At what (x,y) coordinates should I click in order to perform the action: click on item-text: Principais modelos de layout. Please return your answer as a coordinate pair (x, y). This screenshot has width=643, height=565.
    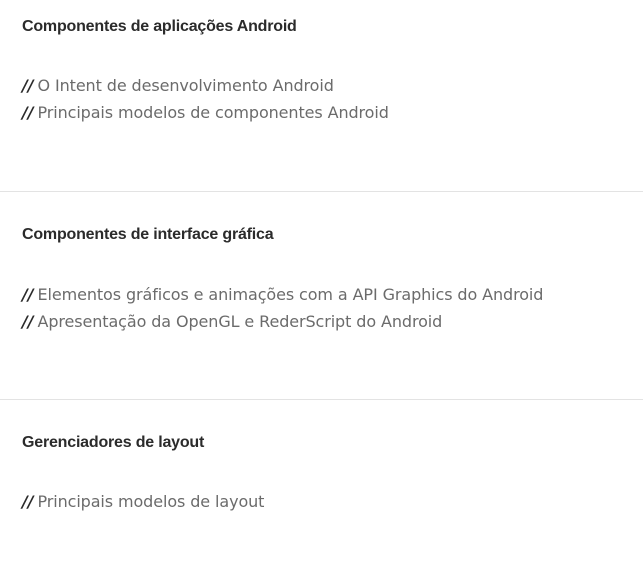
    Looking at the image, I should click on (151, 501).